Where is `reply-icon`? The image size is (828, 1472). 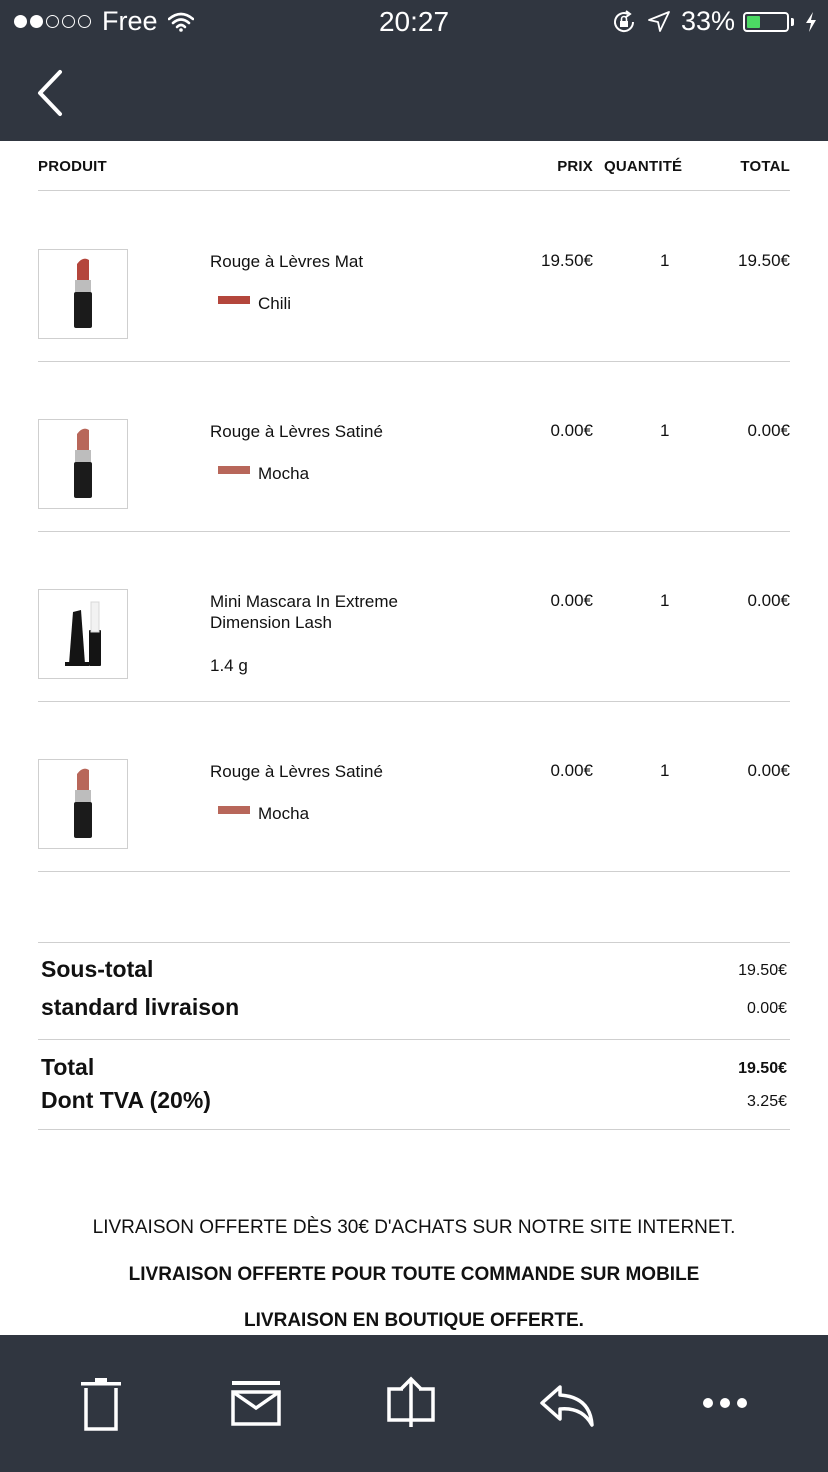 reply-icon is located at coordinates (567, 1406).